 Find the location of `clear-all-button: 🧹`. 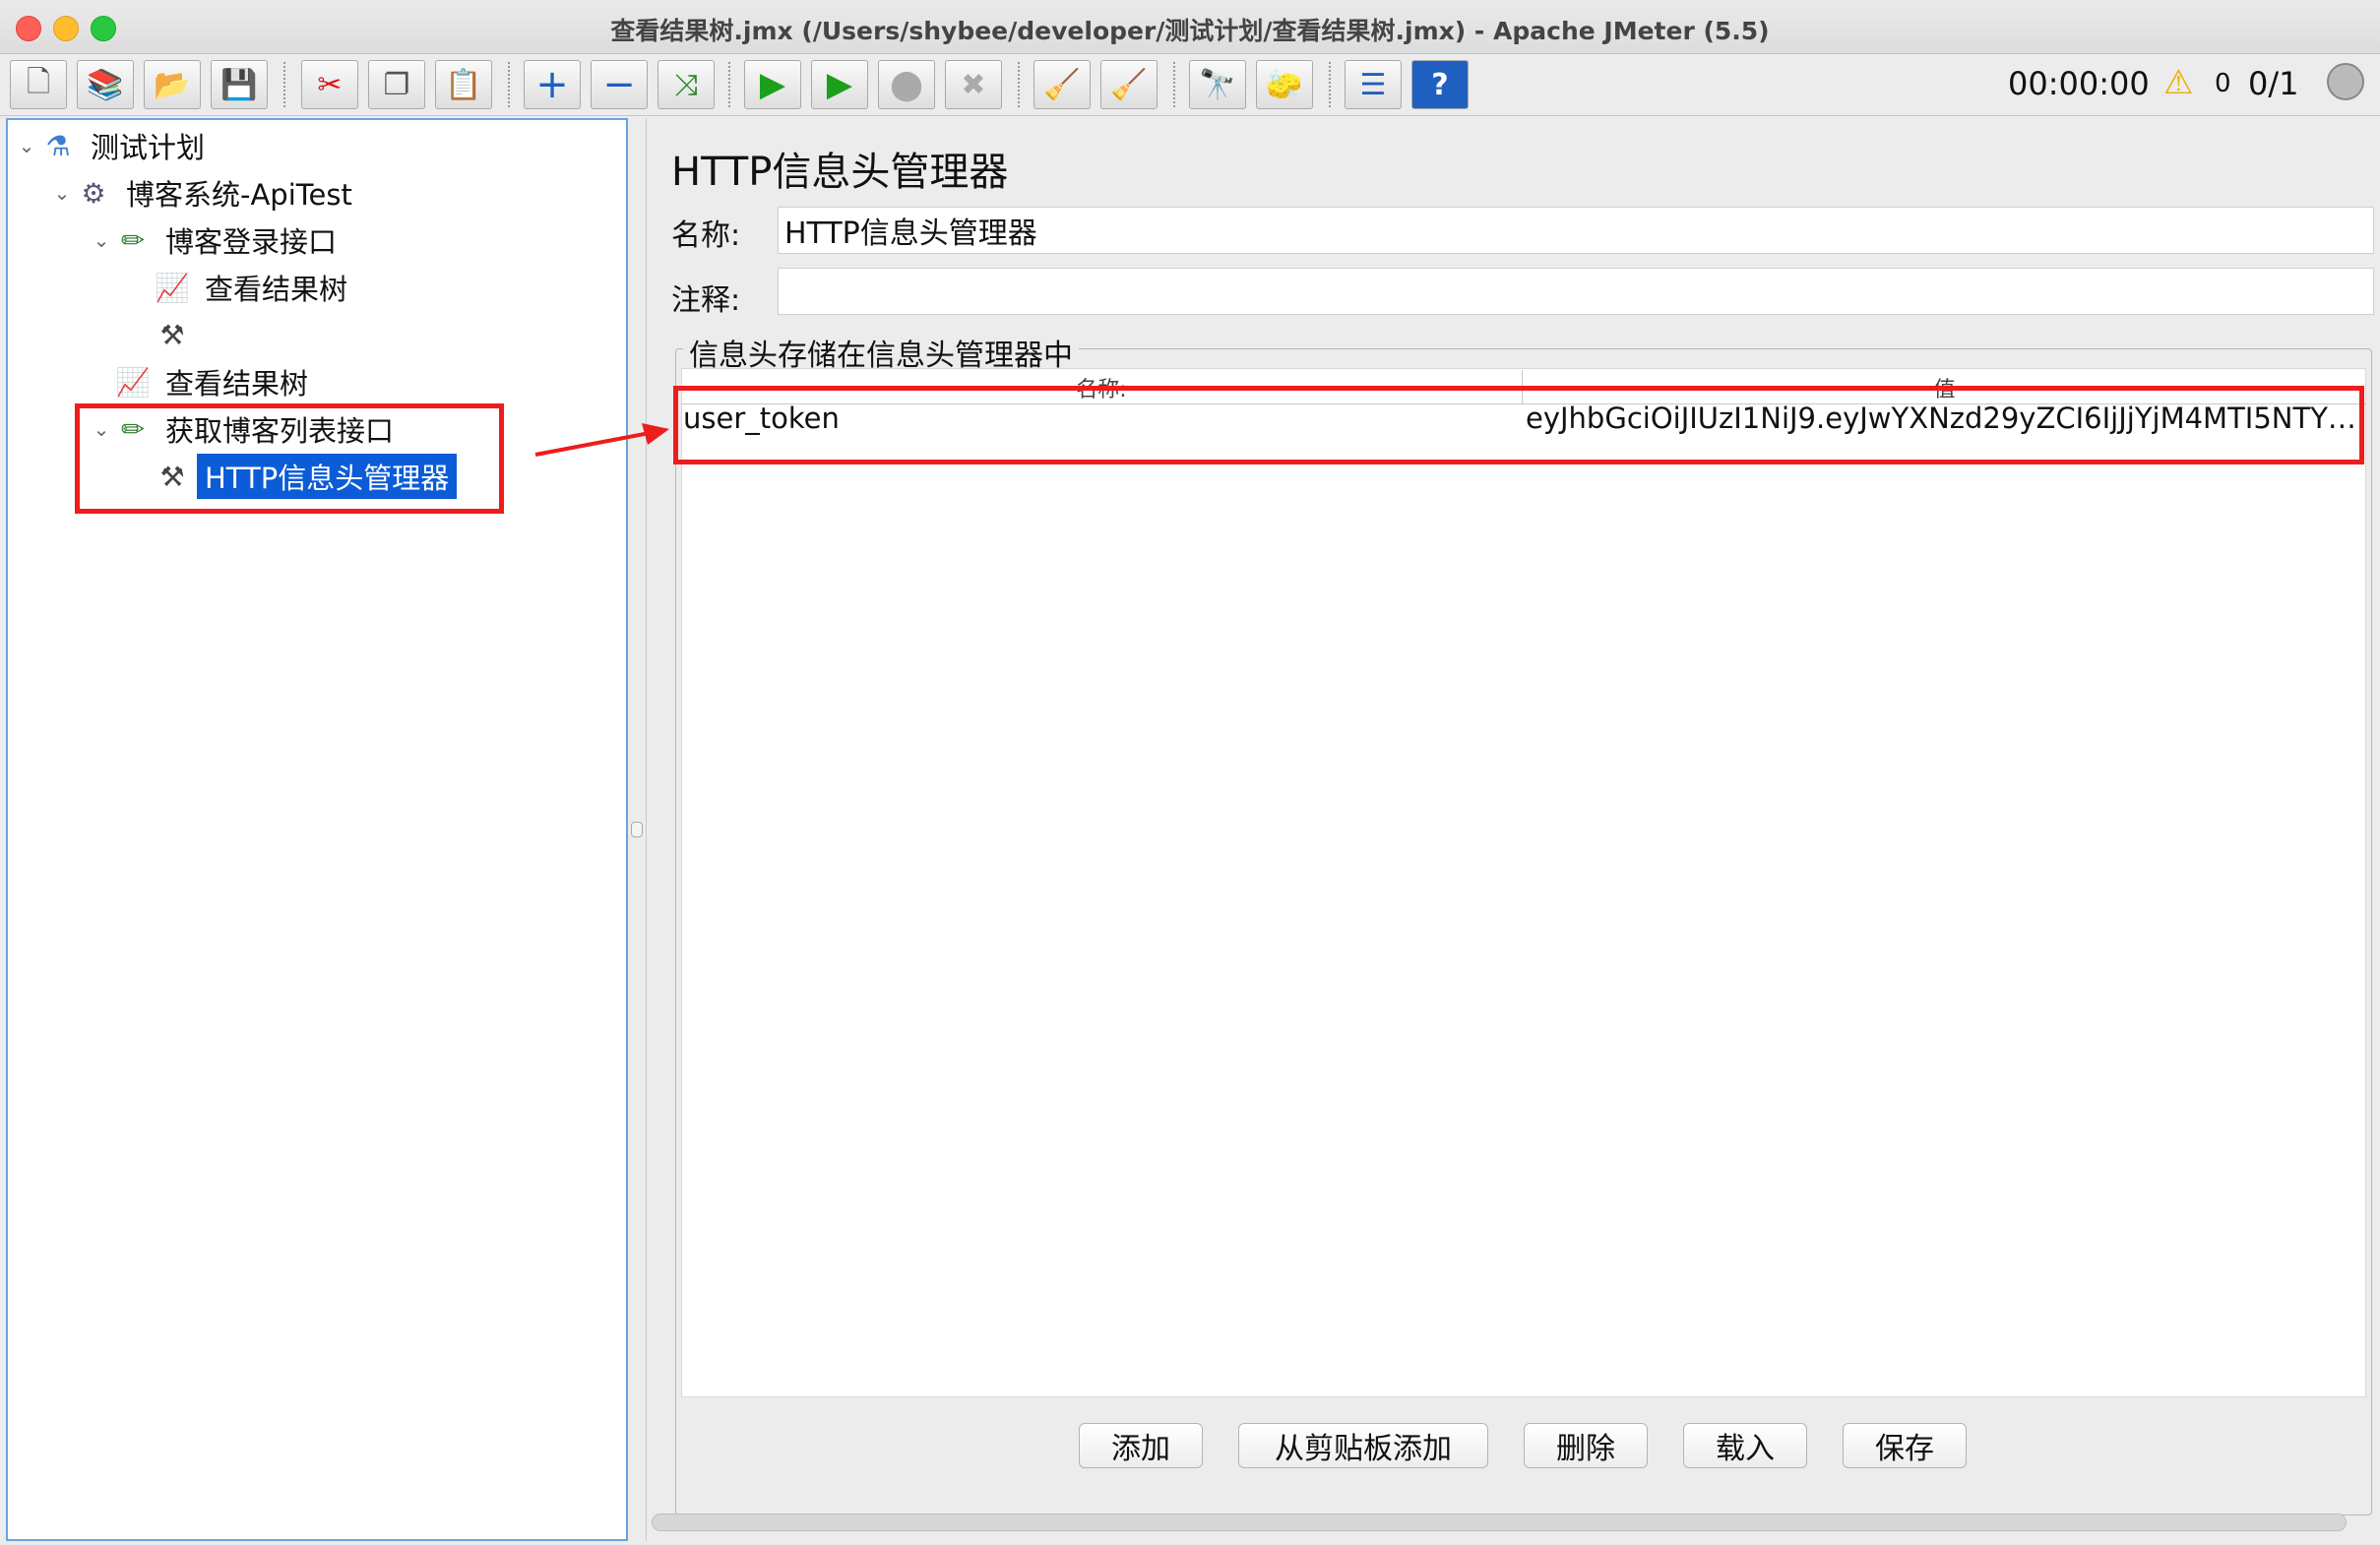

clear-all-button: 🧹 is located at coordinates (1129, 84).